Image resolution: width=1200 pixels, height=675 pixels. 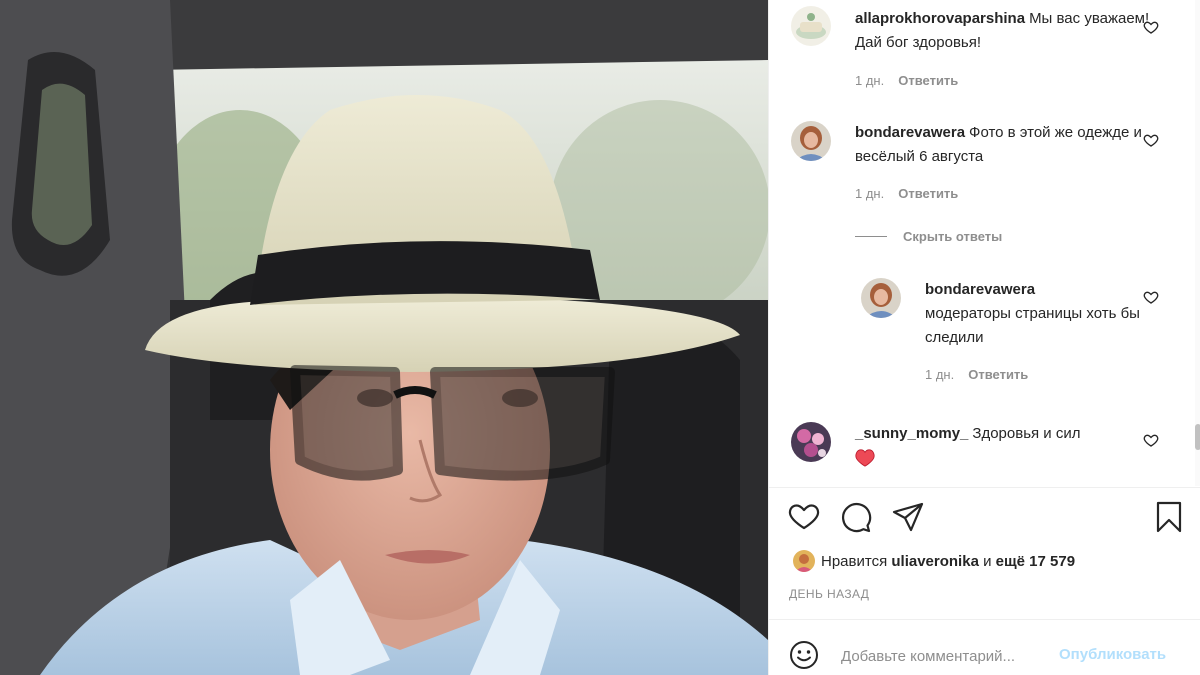 I want to click on post-actions, so click(x=984, y=520).